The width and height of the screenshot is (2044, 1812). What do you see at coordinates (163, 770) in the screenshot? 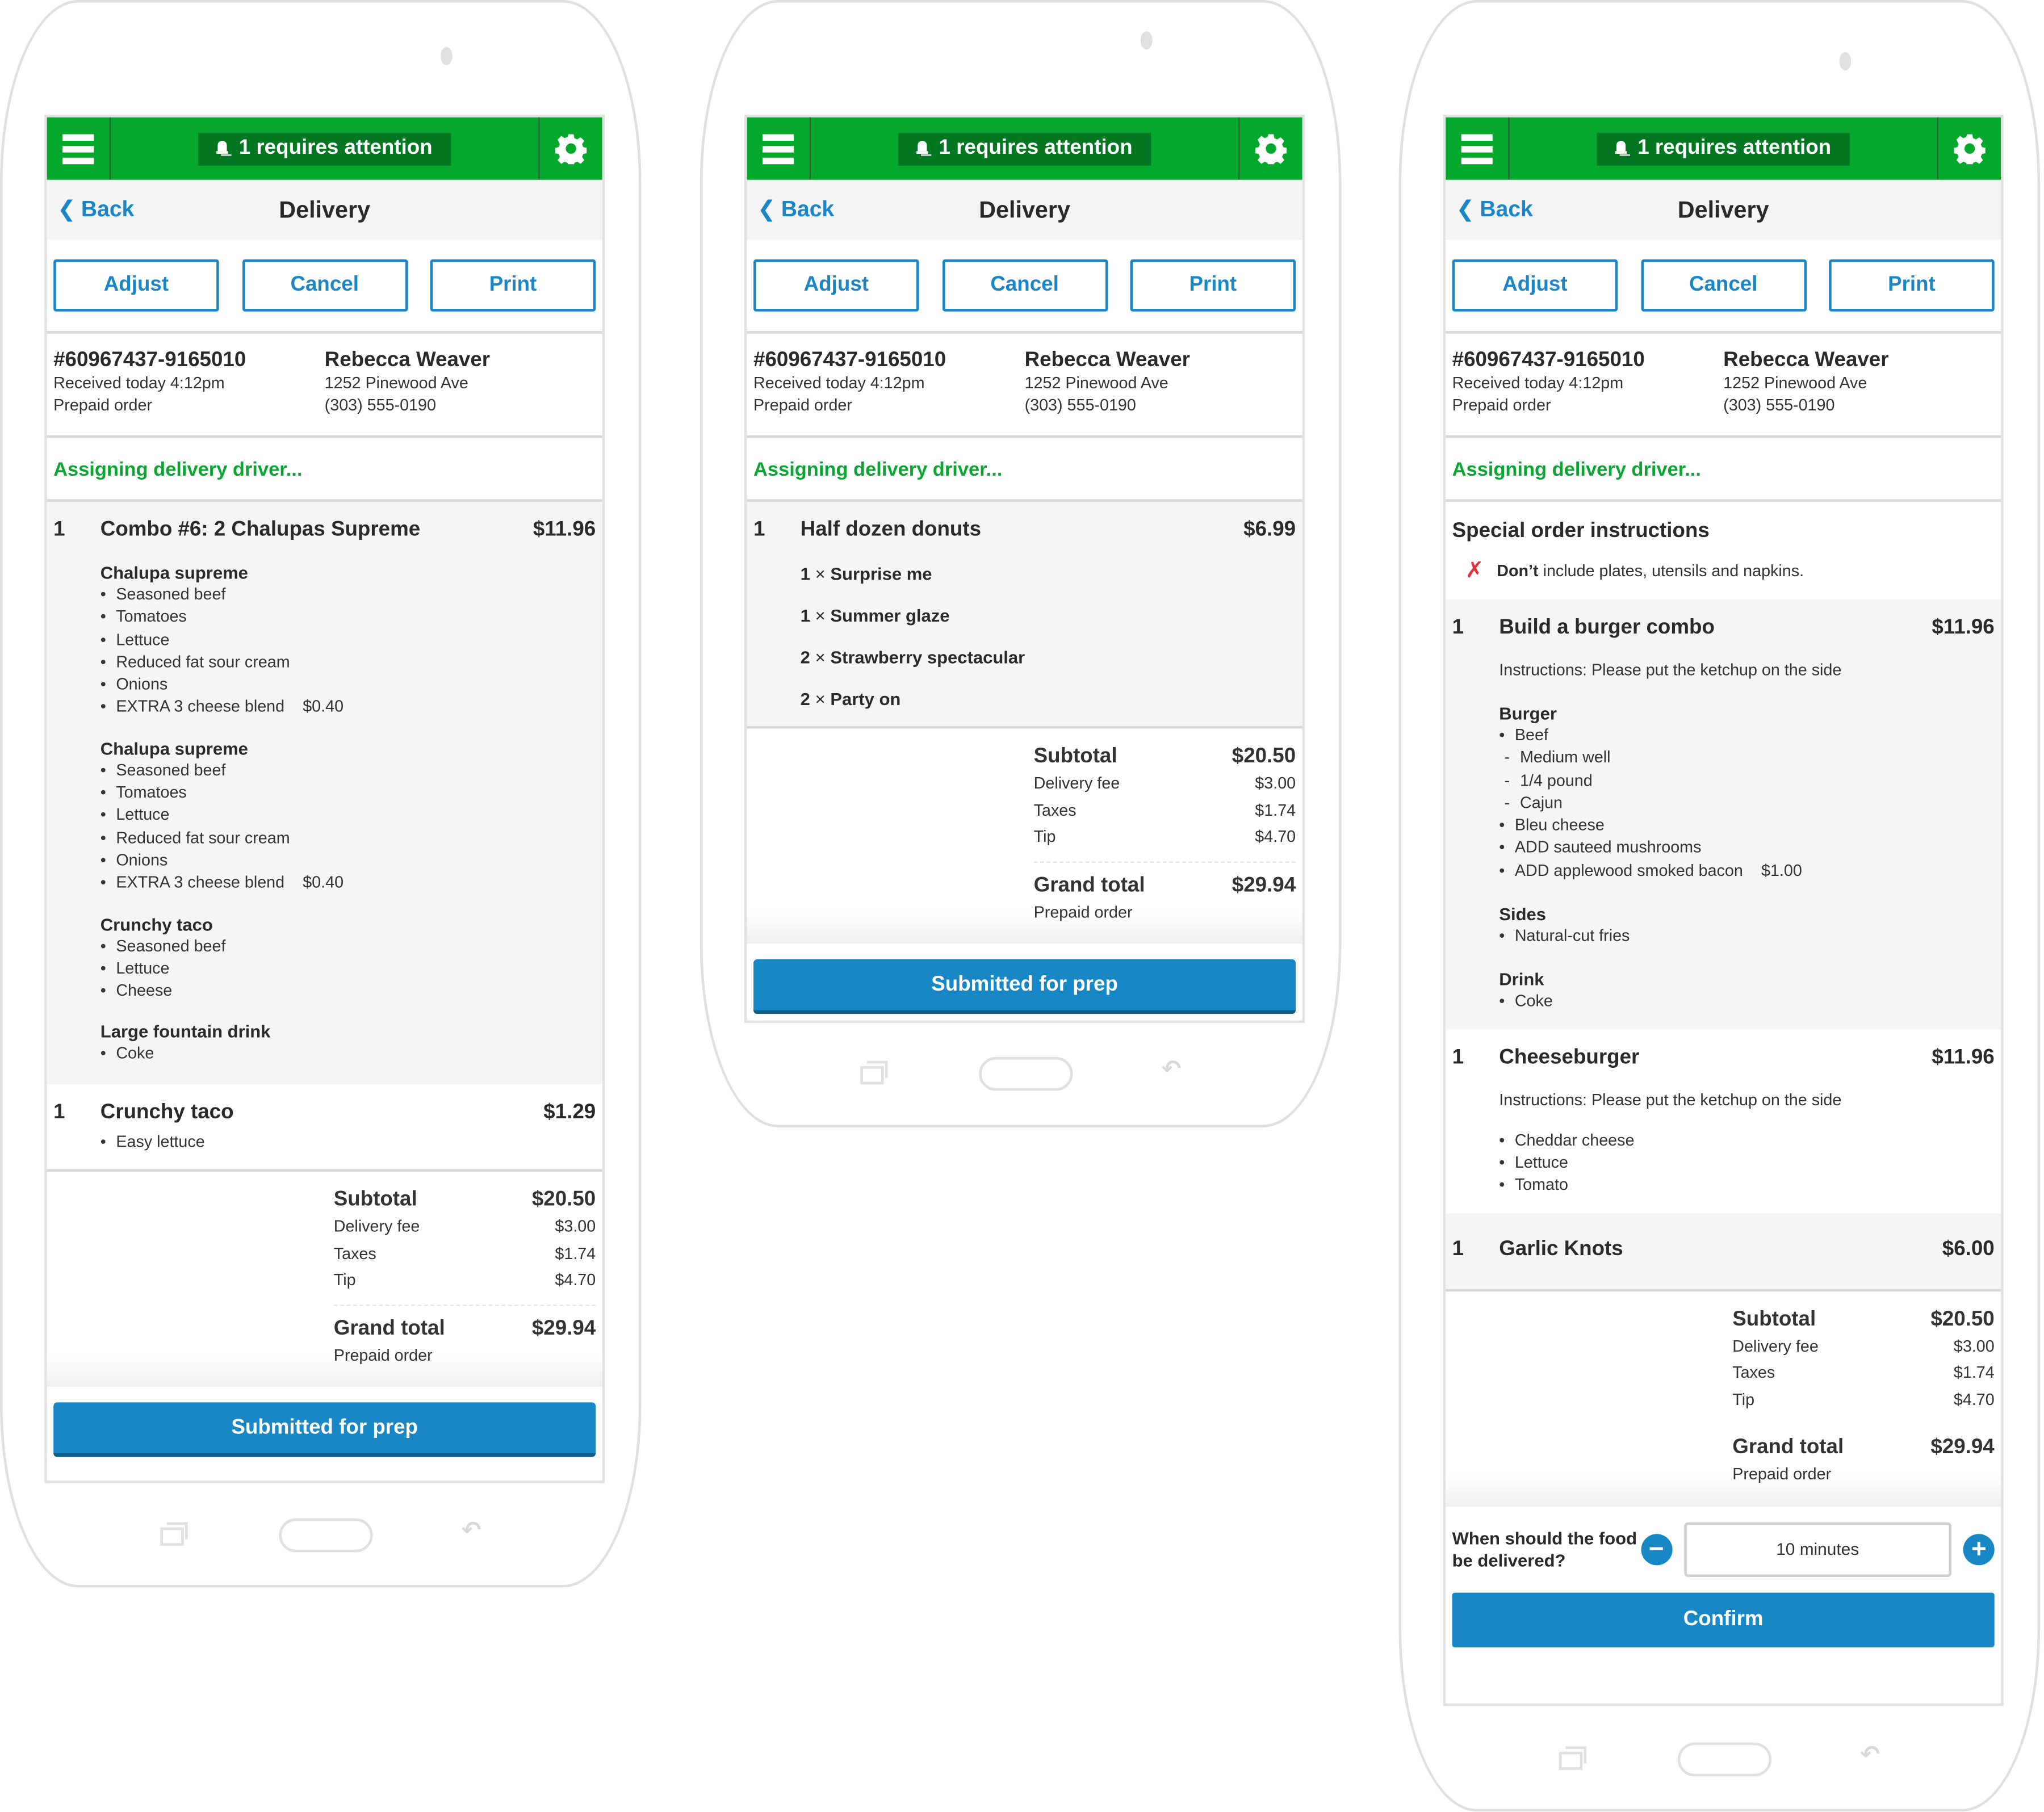
I see `modifier: • Seasoned beef` at bounding box center [163, 770].